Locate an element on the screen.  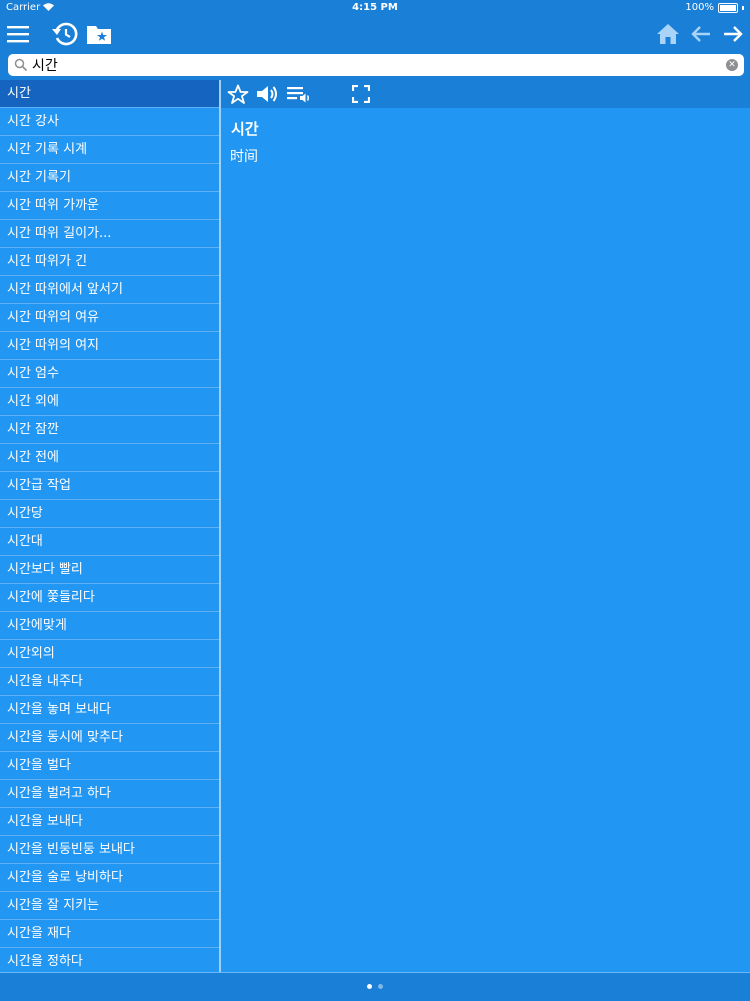
list-item: 시간에 쫓들리다 is located at coordinates (109, 598).